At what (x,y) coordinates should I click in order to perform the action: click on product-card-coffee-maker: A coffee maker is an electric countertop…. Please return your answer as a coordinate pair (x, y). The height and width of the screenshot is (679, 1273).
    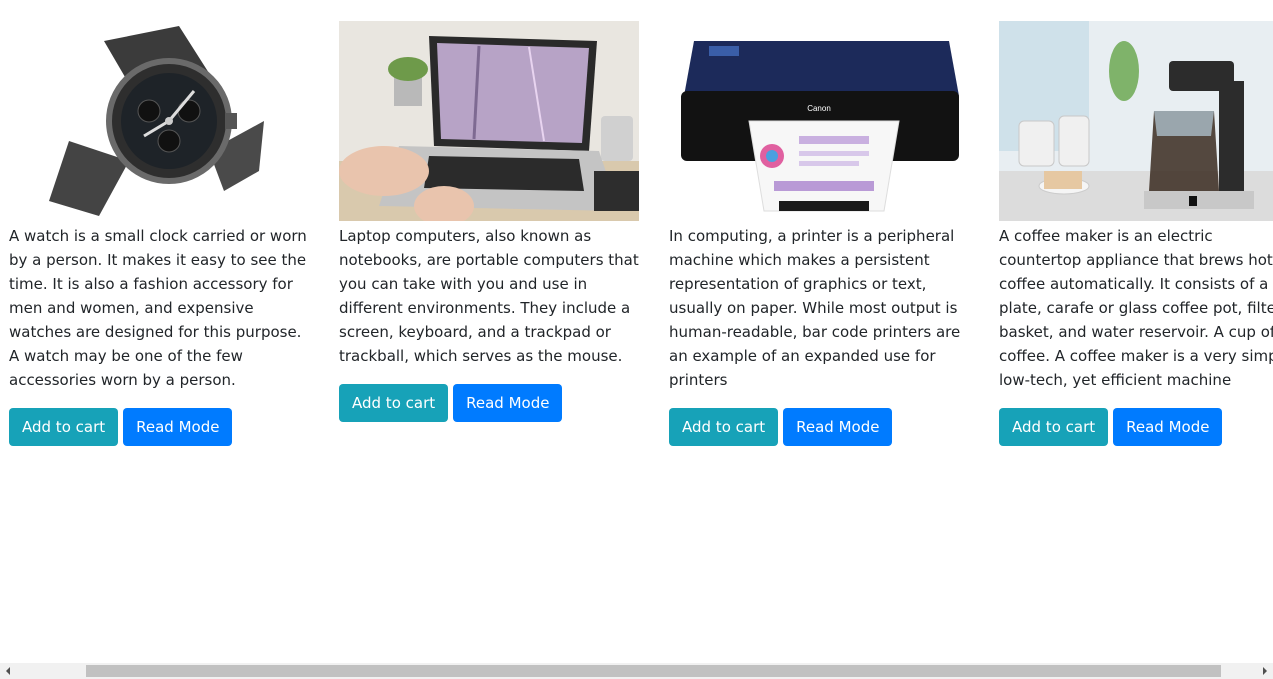
    Looking at the image, I should click on (1136, 233).